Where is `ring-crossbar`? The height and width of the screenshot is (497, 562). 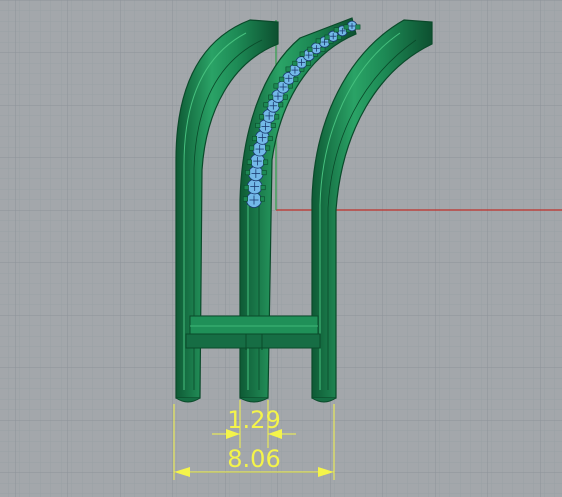 ring-crossbar is located at coordinates (253, 332).